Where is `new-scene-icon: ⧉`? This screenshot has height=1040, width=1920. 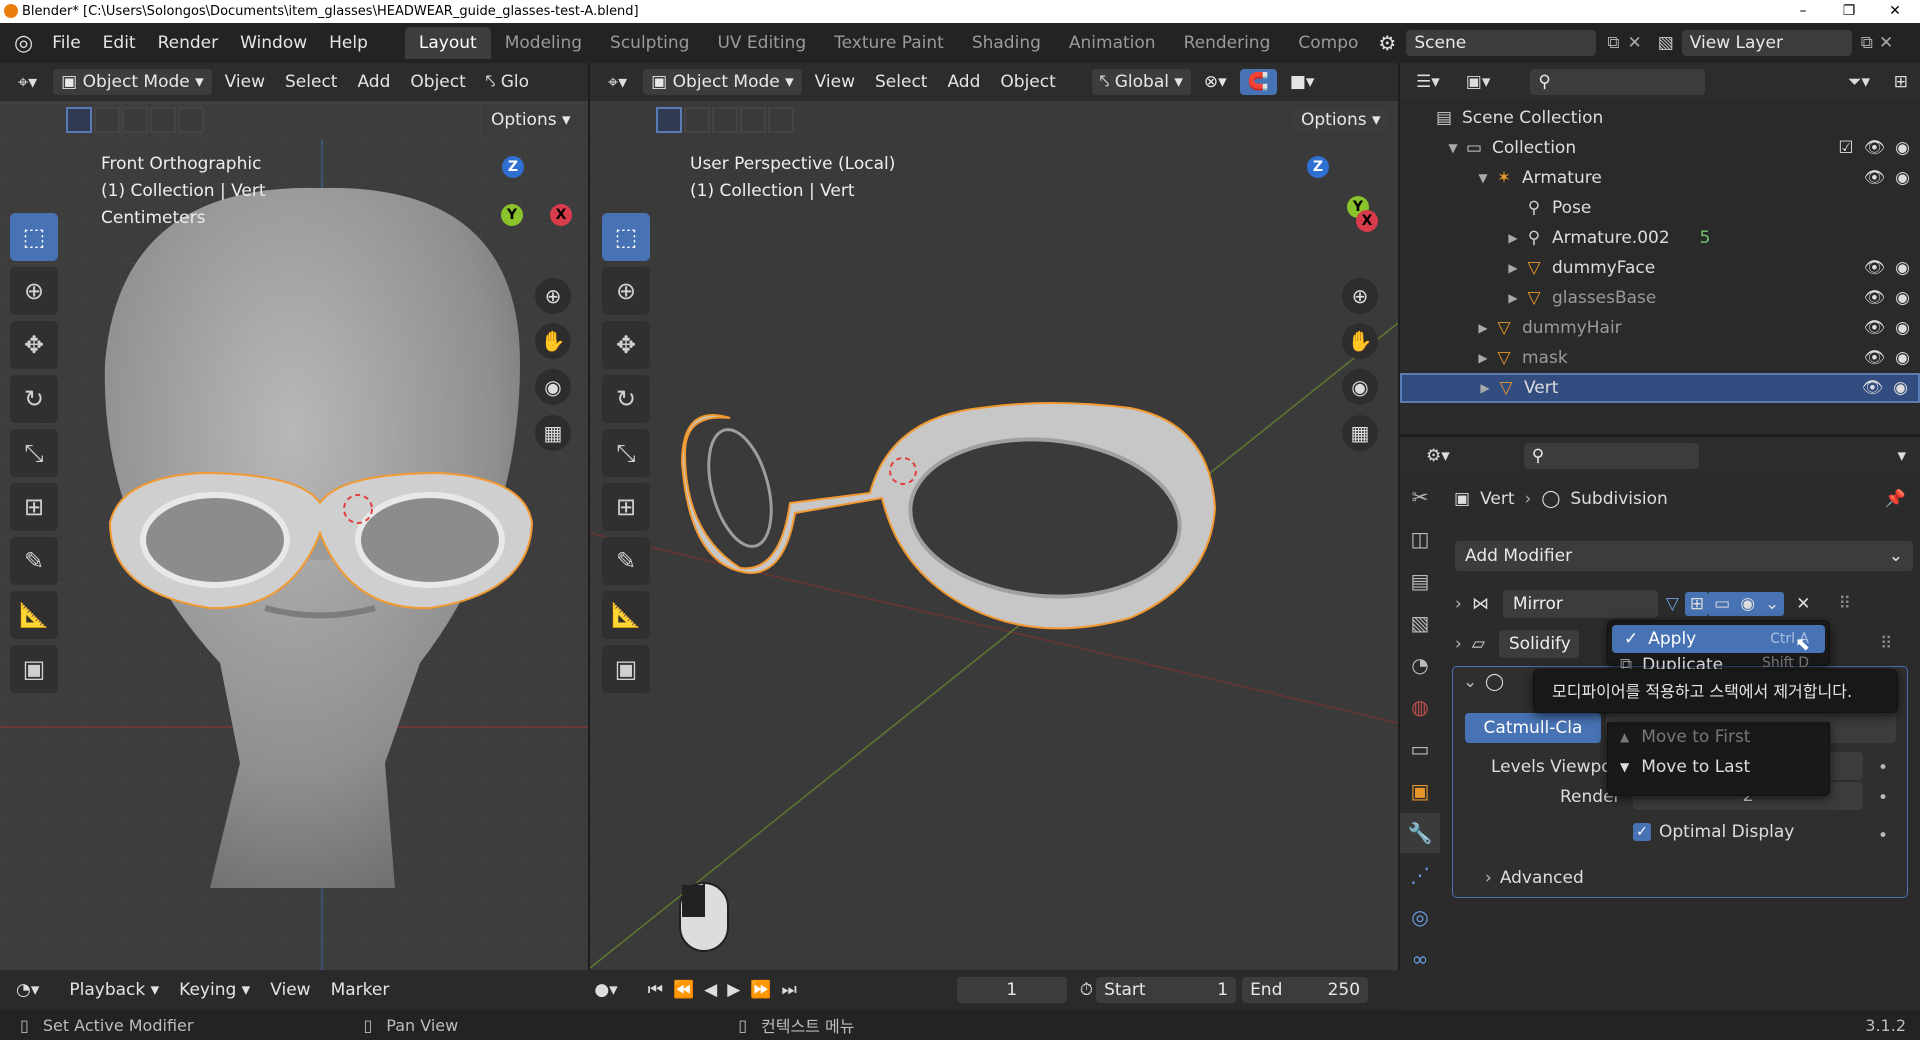
new-scene-icon: ⧉ is located at coordinates (1613, 43).